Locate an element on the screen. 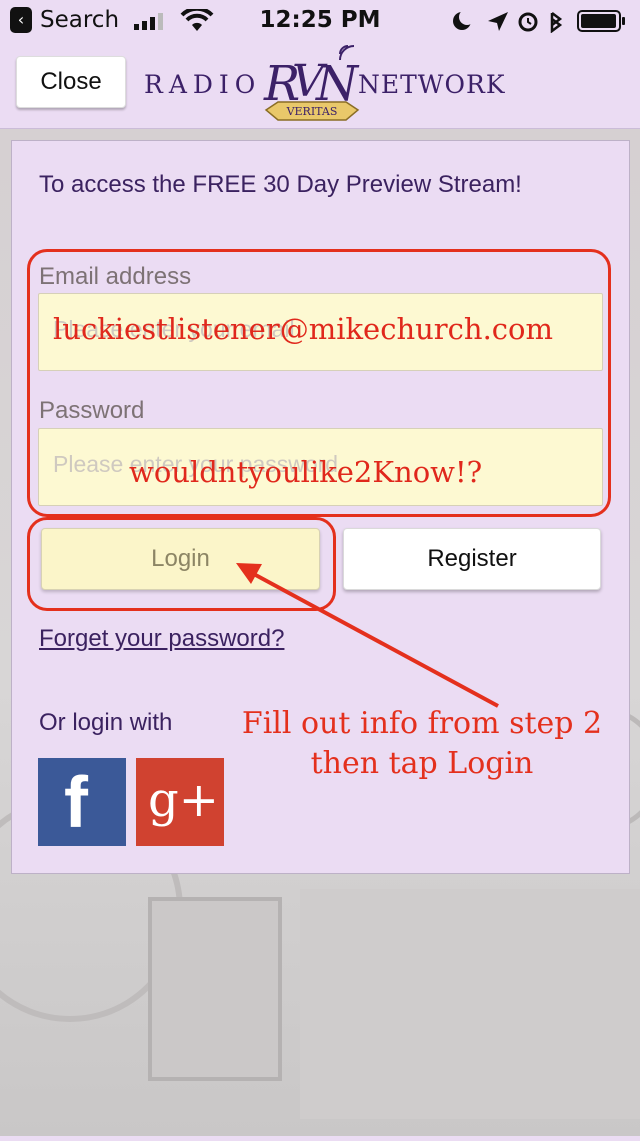 The image size is (640, 1141). app-header: Close RADIO R V N VERITAS NETWORK is located at coordinates (320, 84).